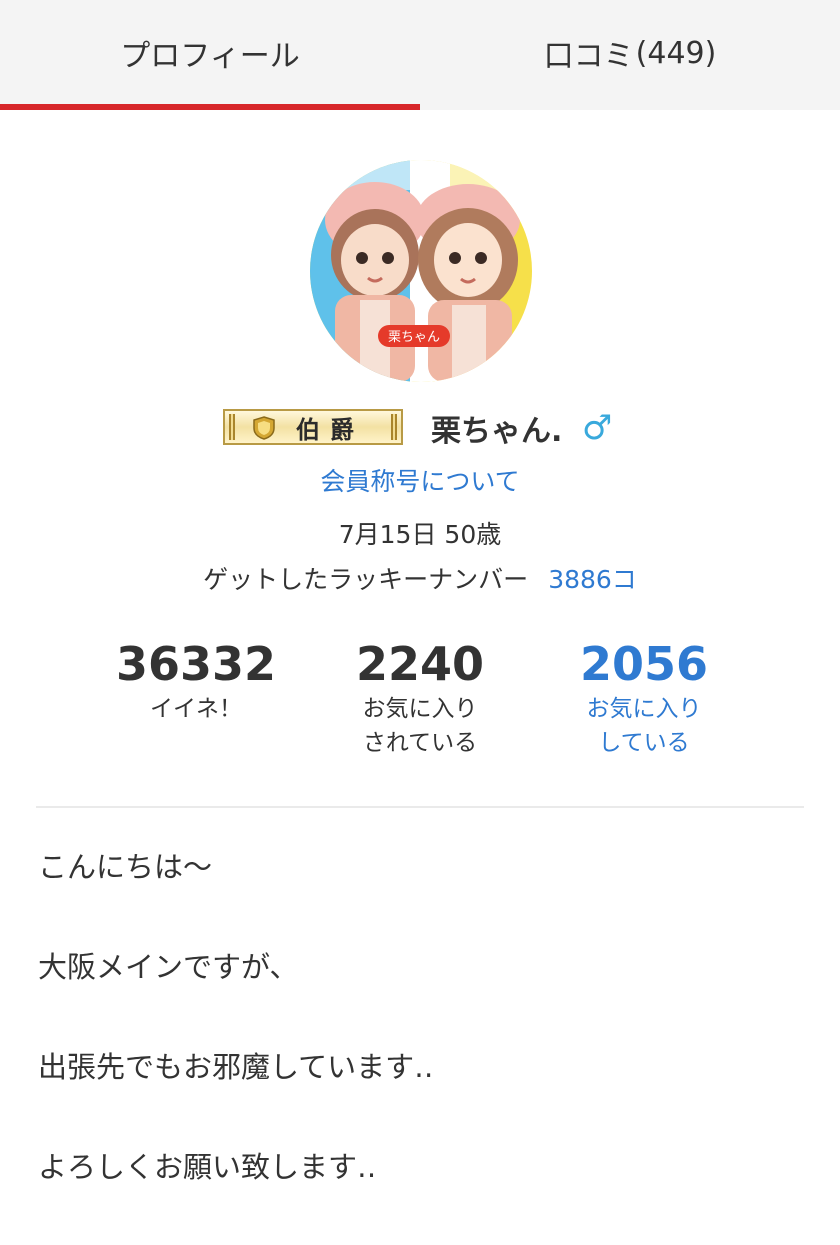 The image size is (840, 1245). I want to click on tab-profile: プロフィール, so click(210, 55).